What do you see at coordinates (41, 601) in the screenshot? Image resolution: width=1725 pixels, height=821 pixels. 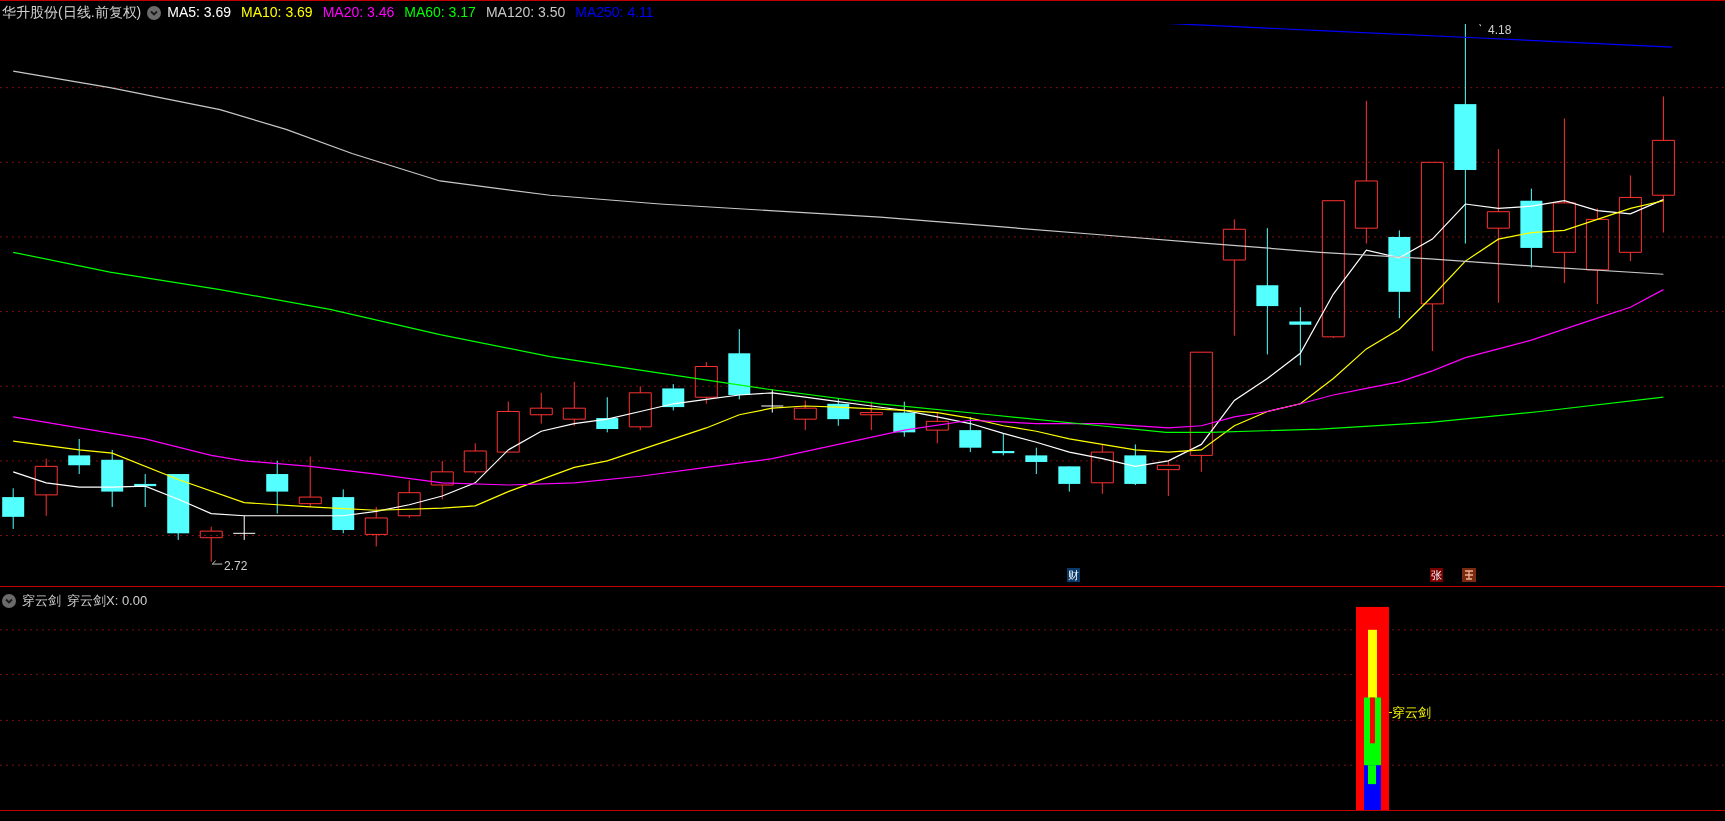 I see `indicator-name: 穿云剑` at bounding box center [41, 601].